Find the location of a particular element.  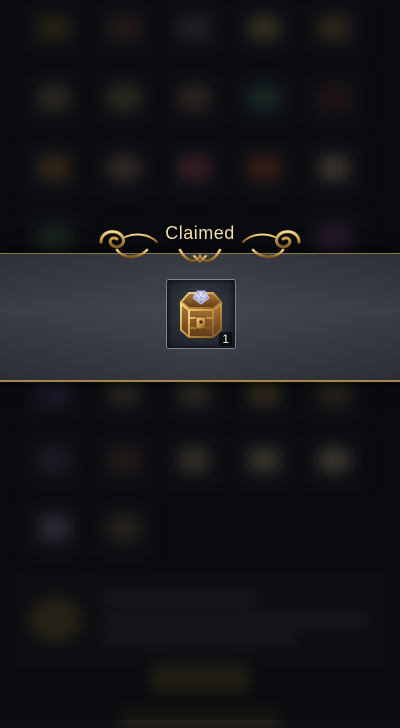

reward-item-slot: 1 is located at coordinates (201, 314).